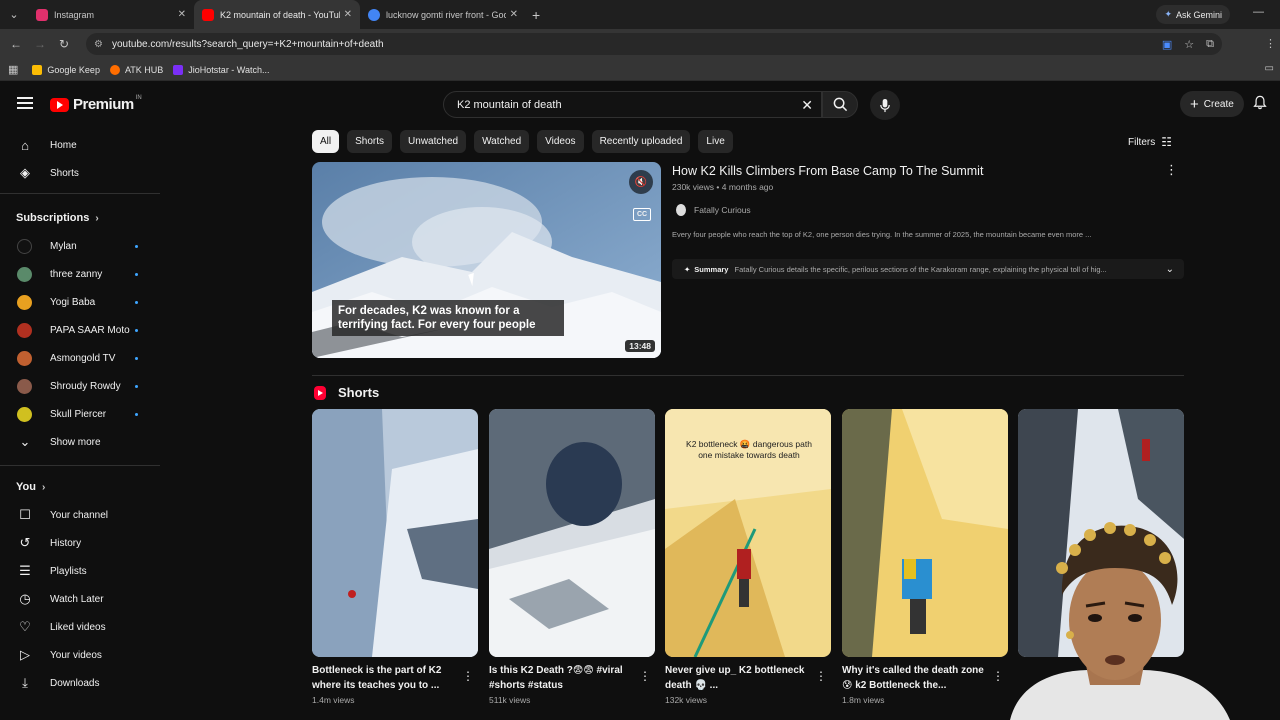  I want to click on voice-search-button, so click(885, 105).